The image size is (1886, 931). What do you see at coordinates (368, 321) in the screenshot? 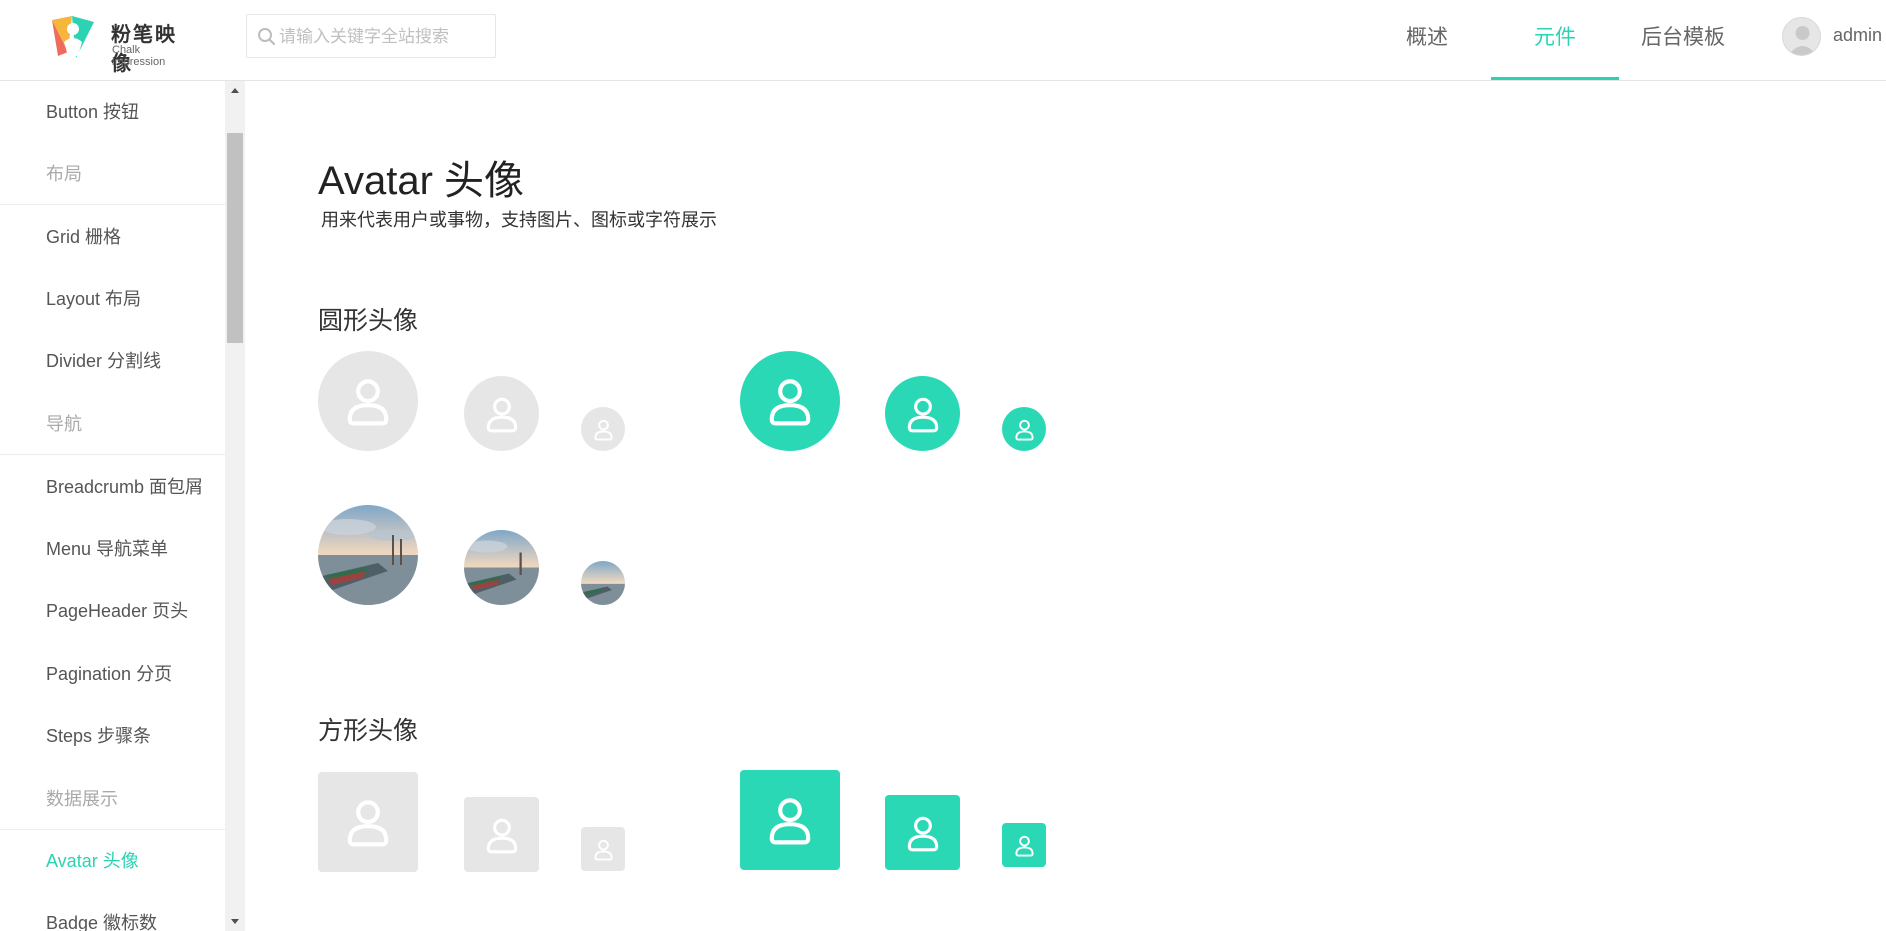
I see `section-heading-circle: 圆形头像` at bounding box center [368, 321].